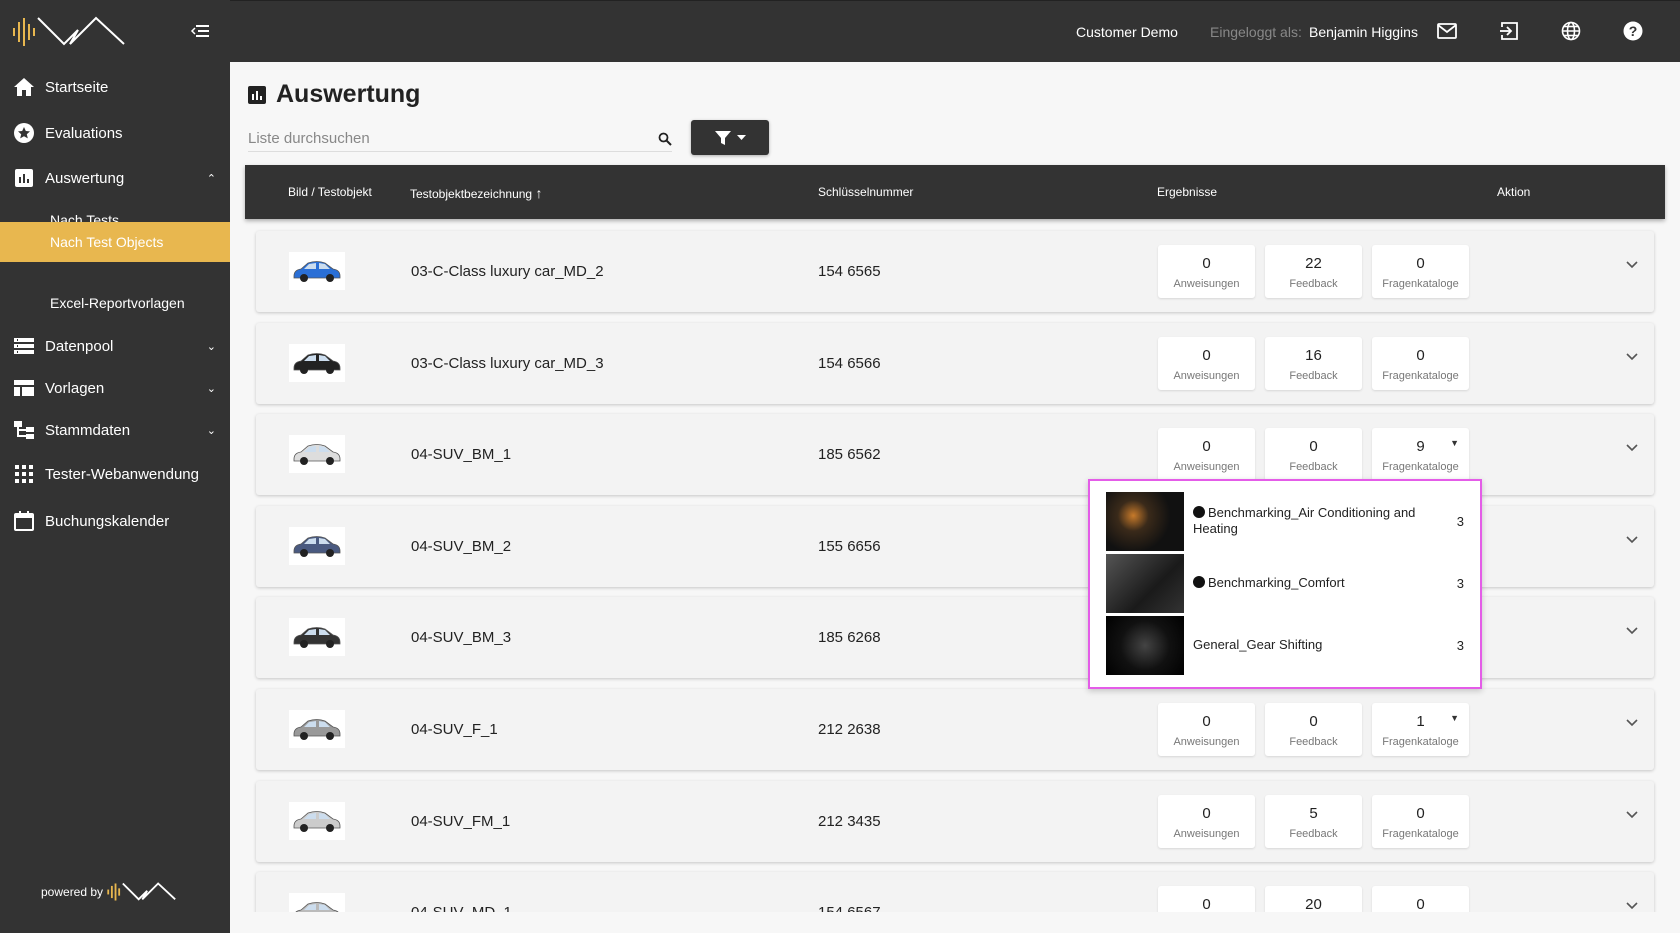  What do you see at coordinates (115, 242) in the screenshot?
I see `sidebar-item-nach-test-objects: Nach Test Objects` at bounding box center [115, 242].